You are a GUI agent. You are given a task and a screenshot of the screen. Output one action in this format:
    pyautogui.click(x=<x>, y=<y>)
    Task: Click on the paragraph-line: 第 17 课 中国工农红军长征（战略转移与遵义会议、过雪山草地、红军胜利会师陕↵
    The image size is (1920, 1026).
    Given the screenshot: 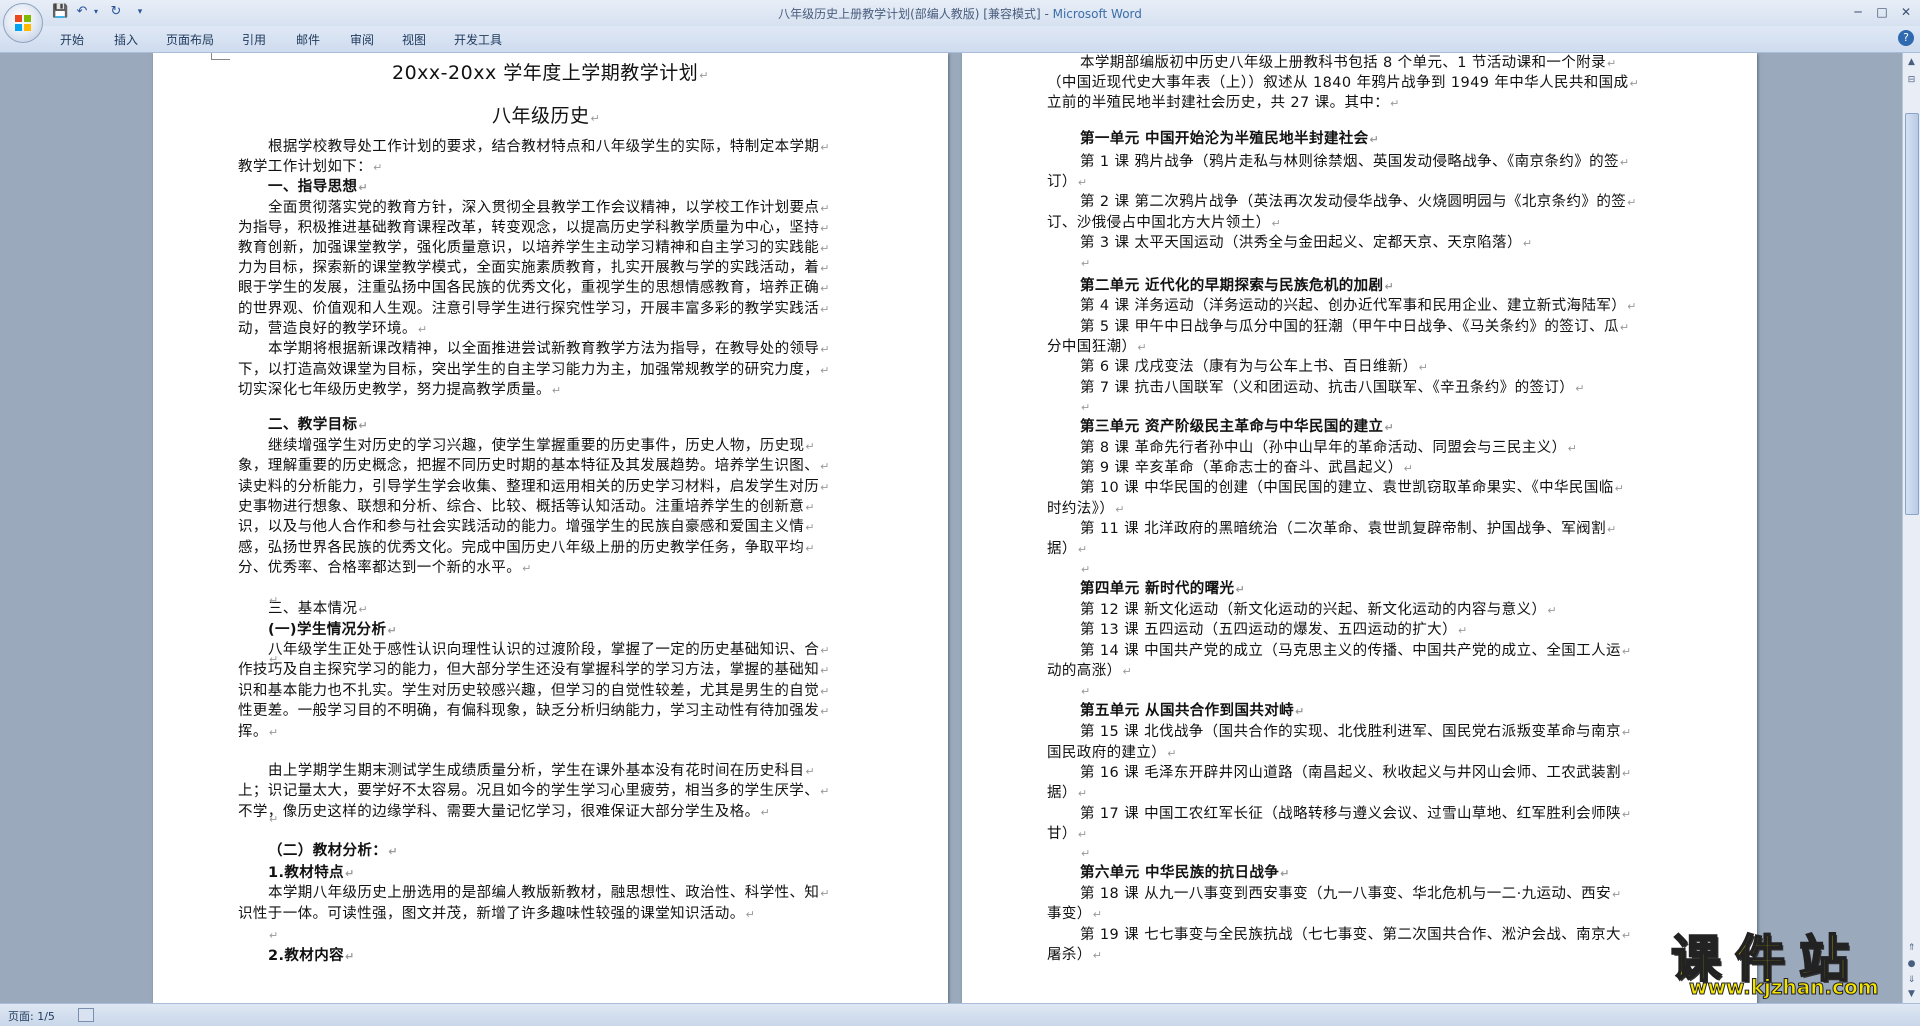 What is the action you would take?
    pyautogui.click(x=1356, y=814)
    